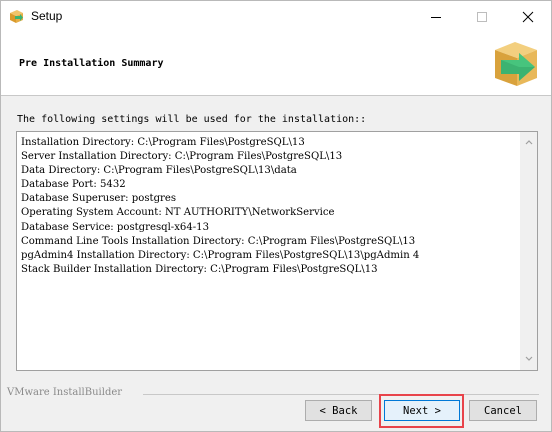 This screenshot has height=432, width=552. What do you see at coordinates (73, 185) in the screenshot?
I see `summary-line: Database Port: 5432` at bounding box center [73, 185].